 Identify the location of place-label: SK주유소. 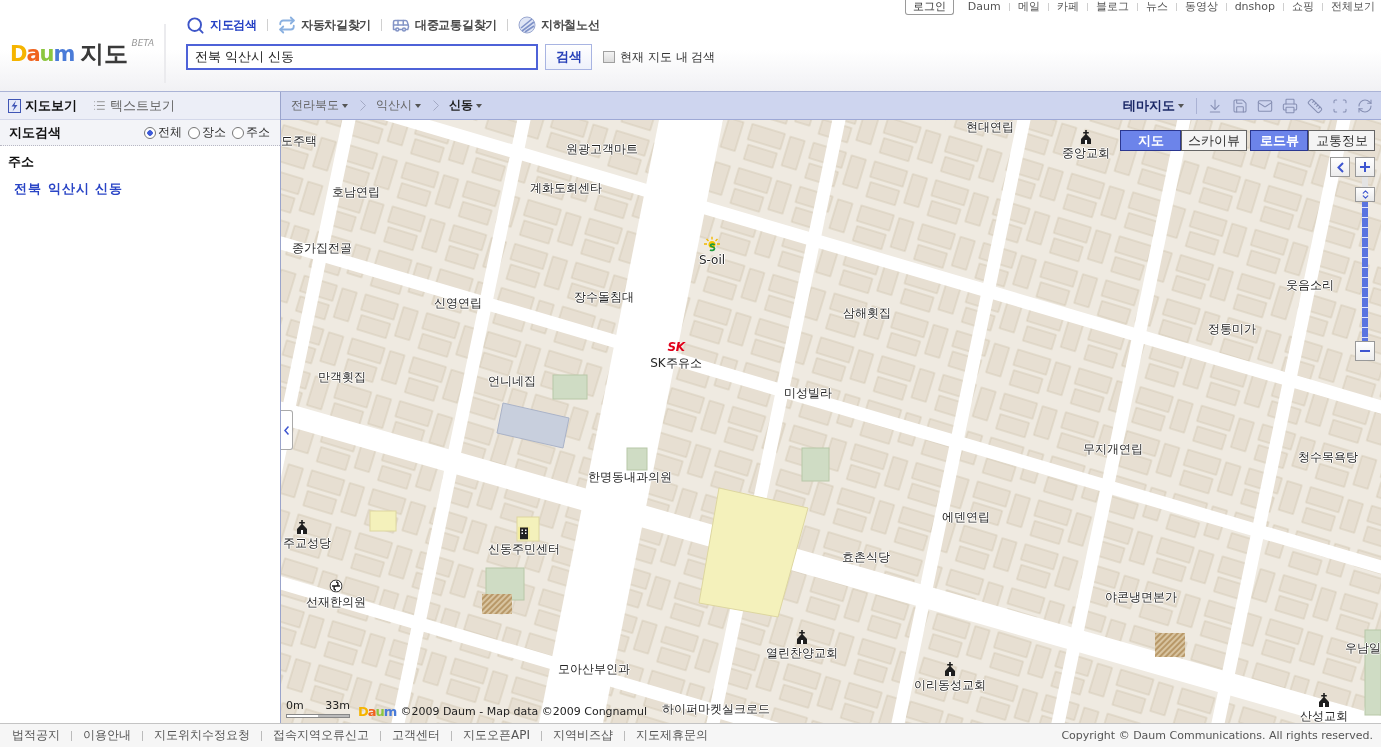
(676, 363).